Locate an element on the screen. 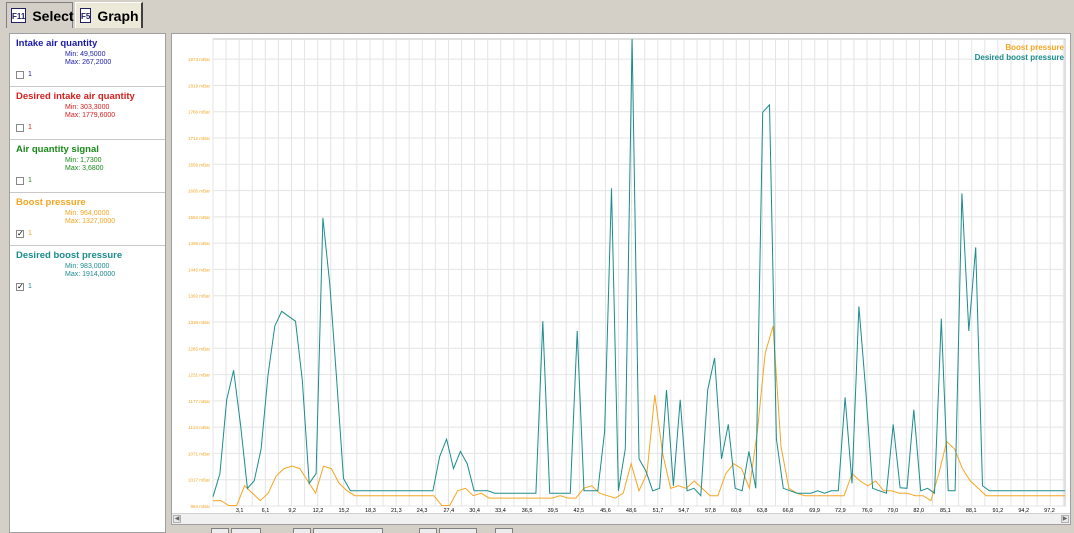 The width and height of the screenshot is (1074, 533). legend-desired-boost-pressure: Desired boost pressure is located at coordinates (1019, 57).